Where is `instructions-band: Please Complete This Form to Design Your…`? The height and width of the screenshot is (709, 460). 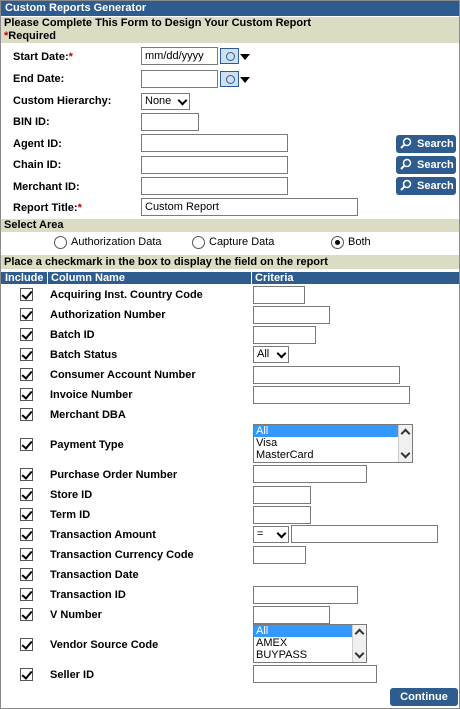
instructions-band: Please Complete This Form to Design Your… is located at coordinates (230, 30).